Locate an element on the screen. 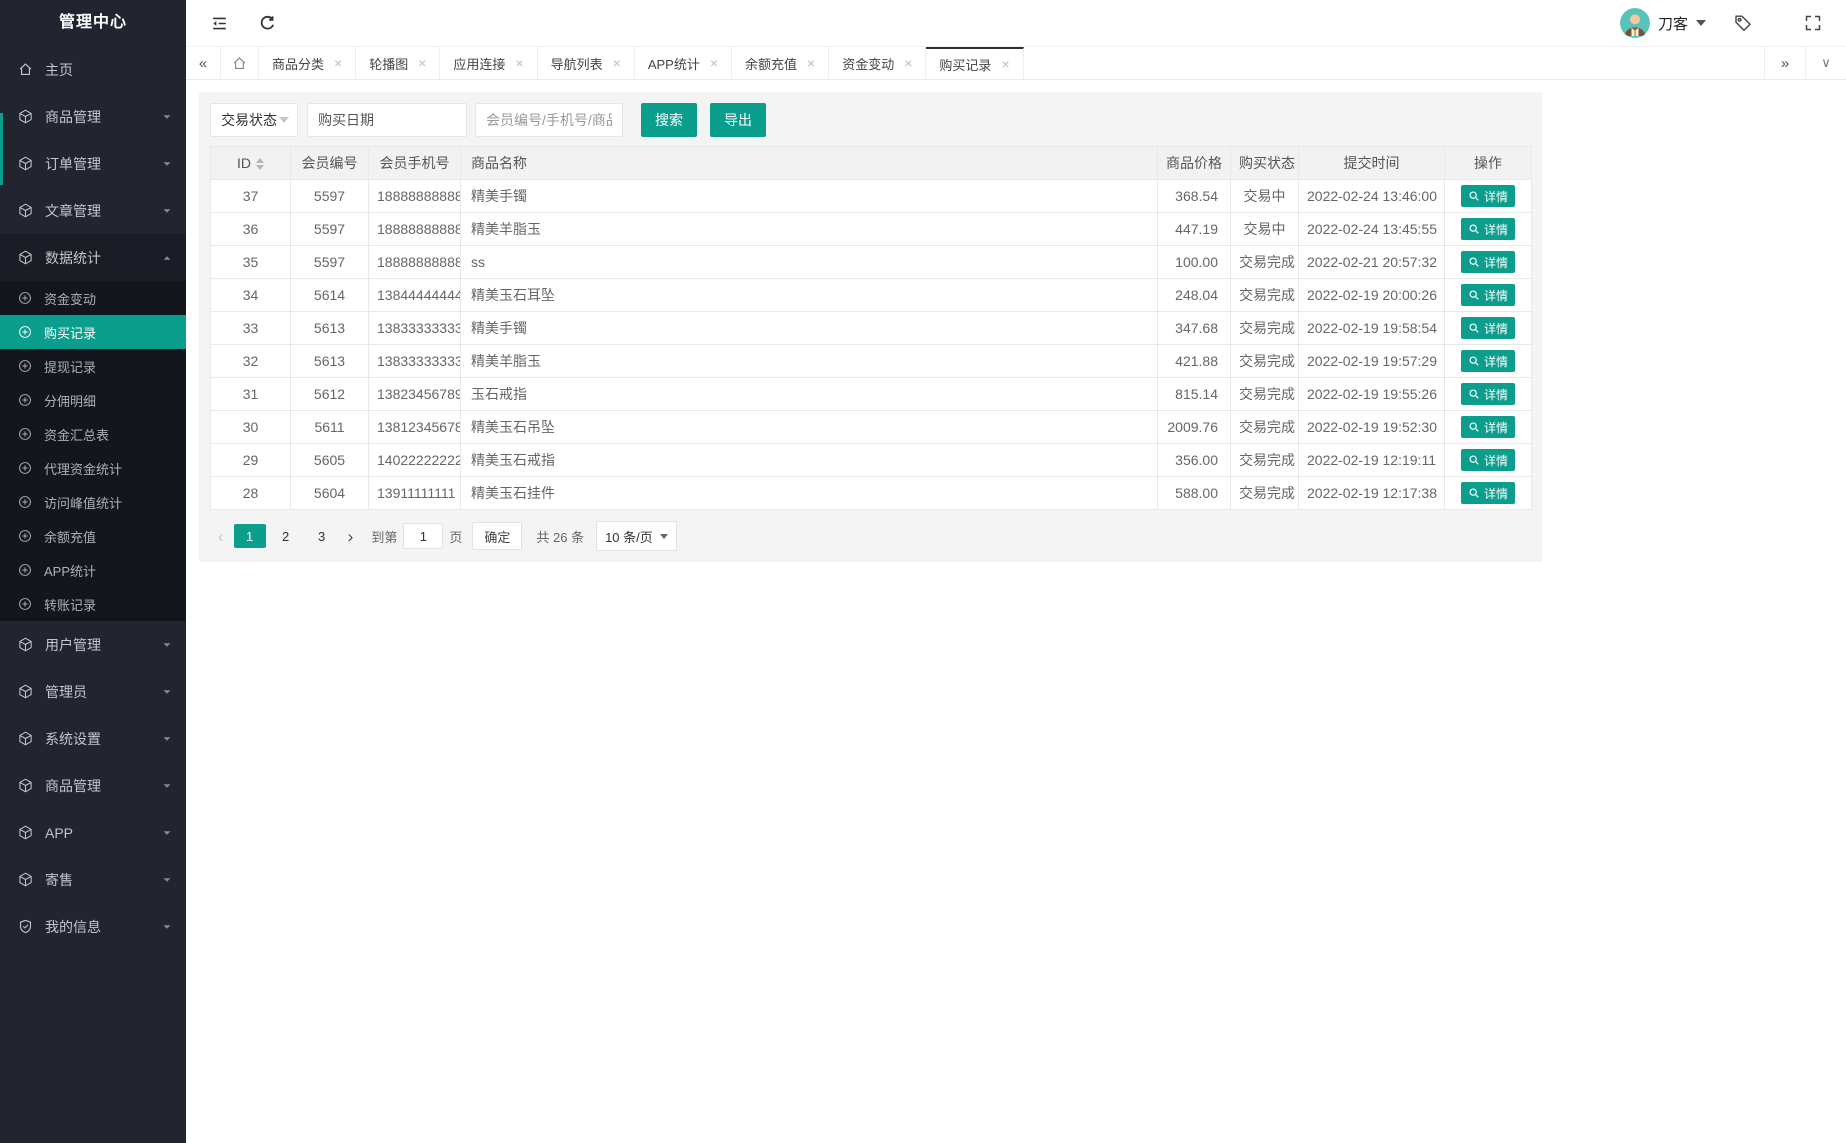 This screenshot has height=1143, width=1846. collapse-sidebar-icon is located at coordinates (219, 23).